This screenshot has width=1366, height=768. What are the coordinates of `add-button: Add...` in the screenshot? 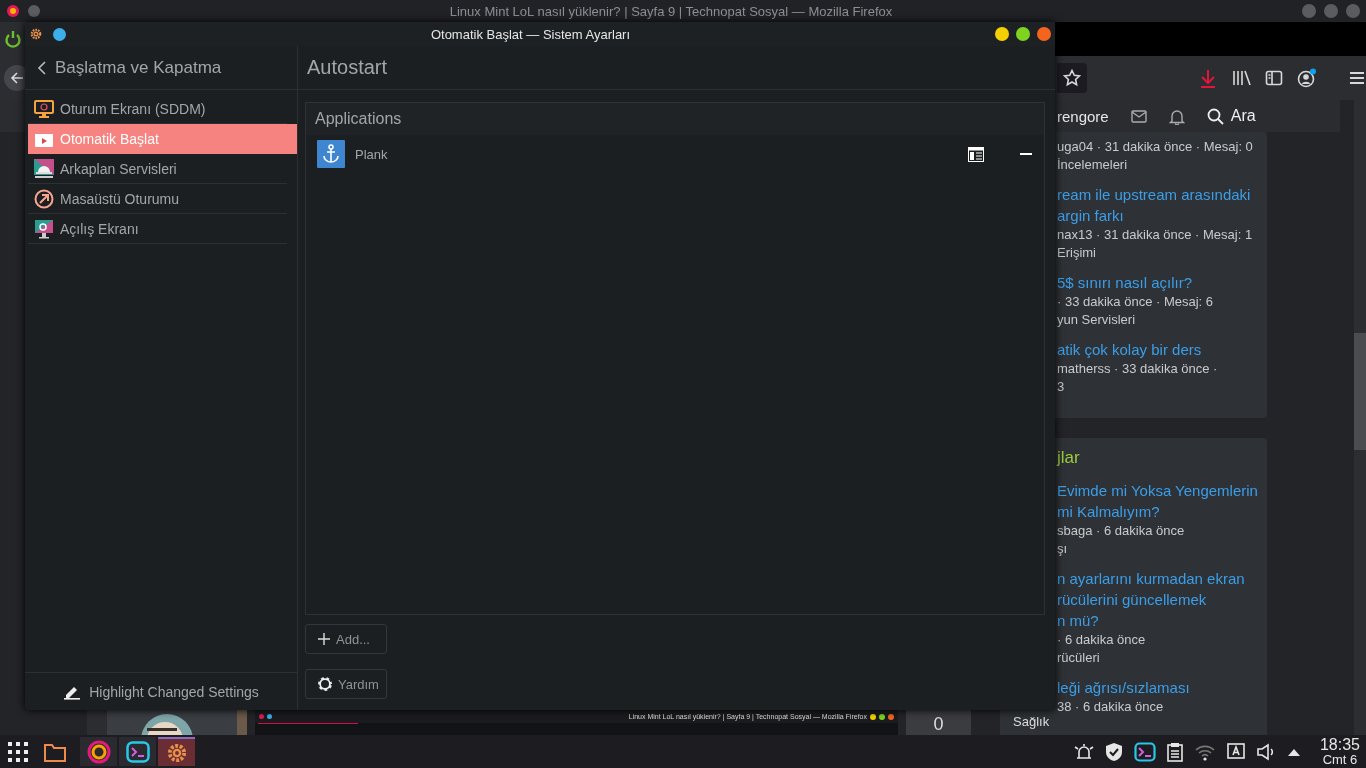 It's located at (346, 639).